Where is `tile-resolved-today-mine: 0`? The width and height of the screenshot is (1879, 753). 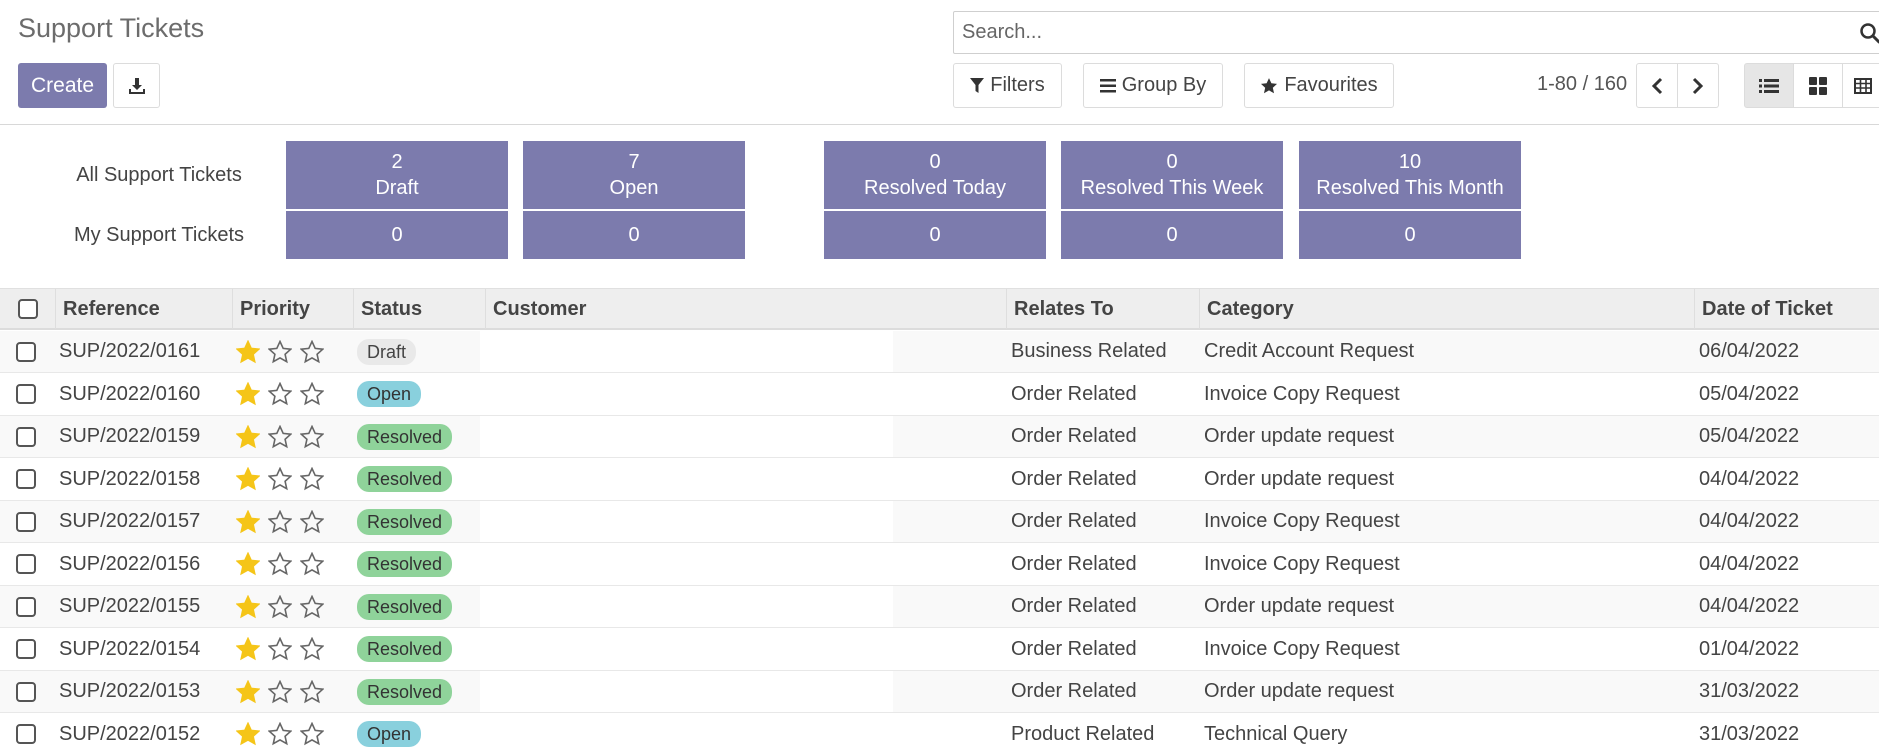
tile-resolved-today-mine: 0 is located at coordinates (935, 235).